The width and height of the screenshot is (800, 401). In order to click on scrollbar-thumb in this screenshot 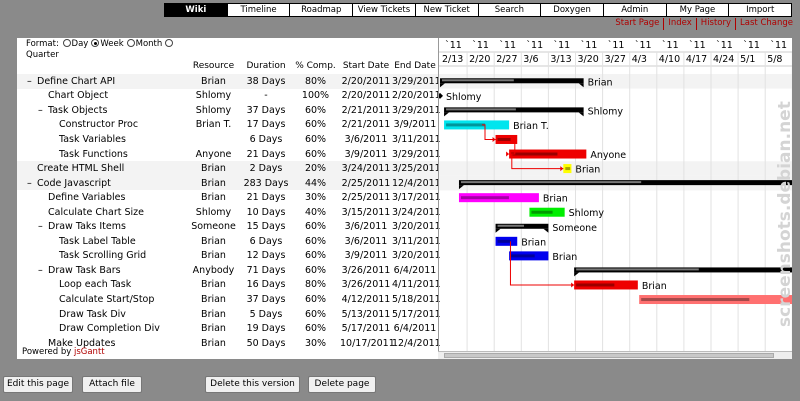, I will do `click(609, 355)`.